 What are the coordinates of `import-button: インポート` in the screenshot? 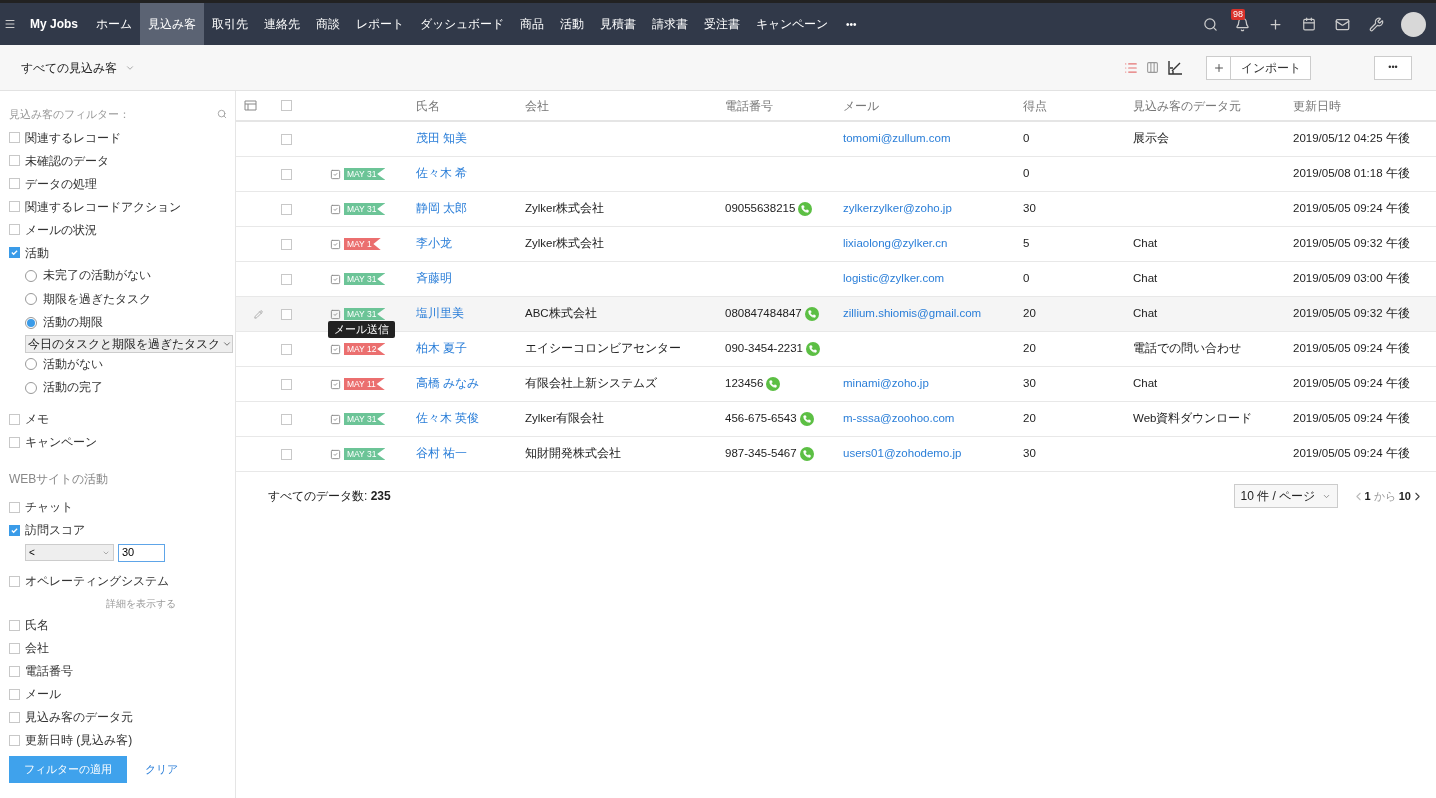 It's located at (1271, 67).